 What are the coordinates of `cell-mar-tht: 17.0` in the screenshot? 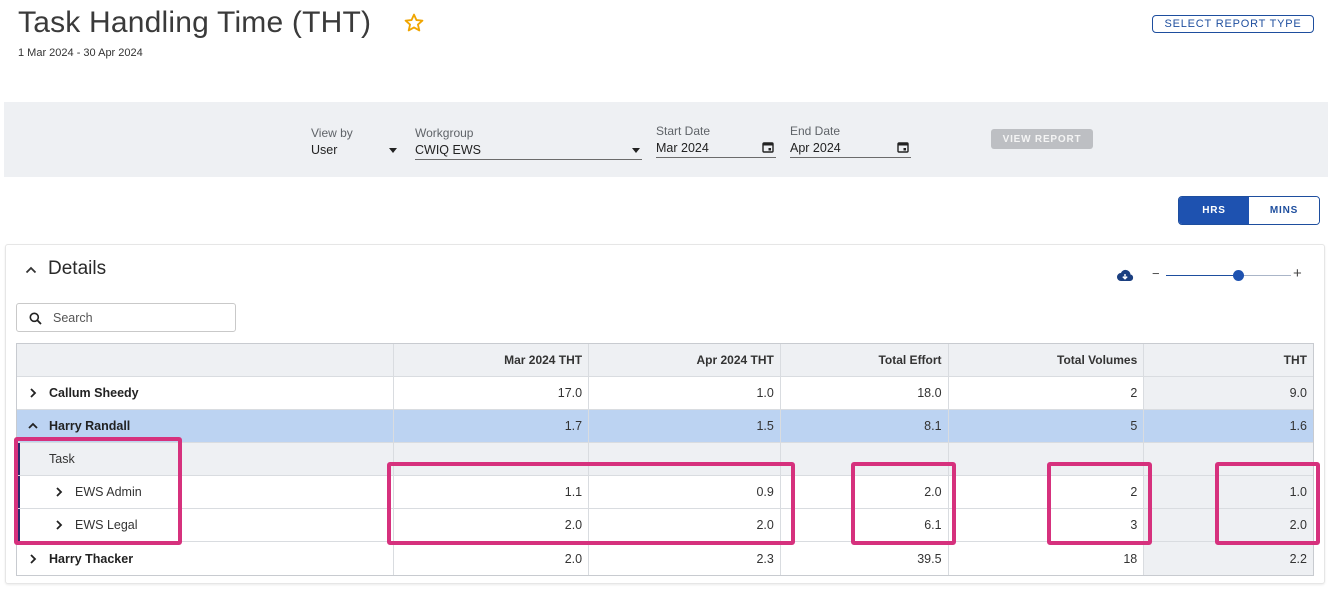 It's located at (492, 393).